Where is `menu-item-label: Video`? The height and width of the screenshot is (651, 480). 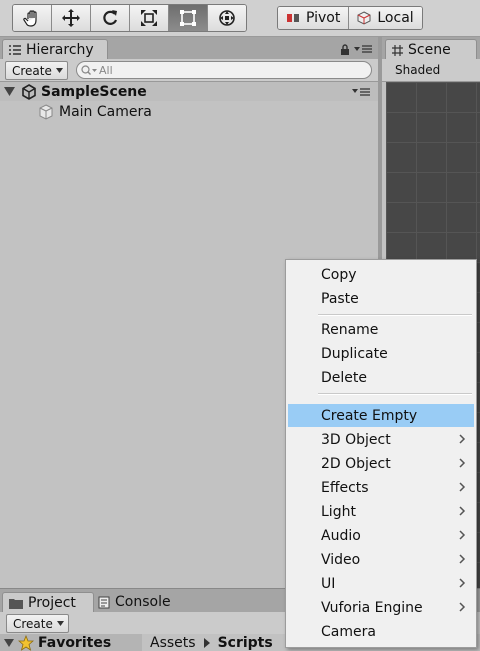 menu-item-label: Video is located at coordinates (341, 559).